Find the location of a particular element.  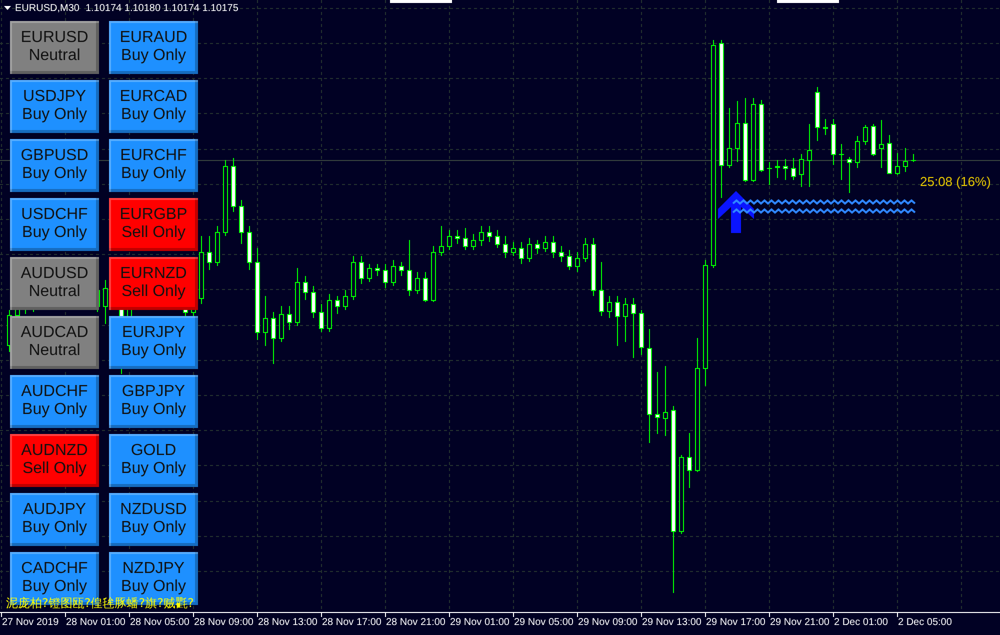

time-axis-label: 29 Nov 17:00 is located at coordinates (736, 622).